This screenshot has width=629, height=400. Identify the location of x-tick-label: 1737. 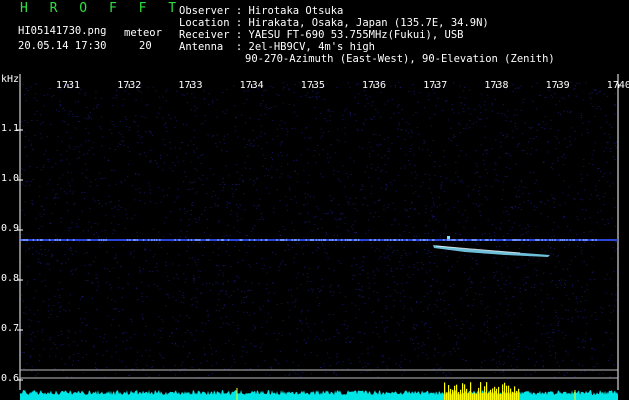
(435, 85).